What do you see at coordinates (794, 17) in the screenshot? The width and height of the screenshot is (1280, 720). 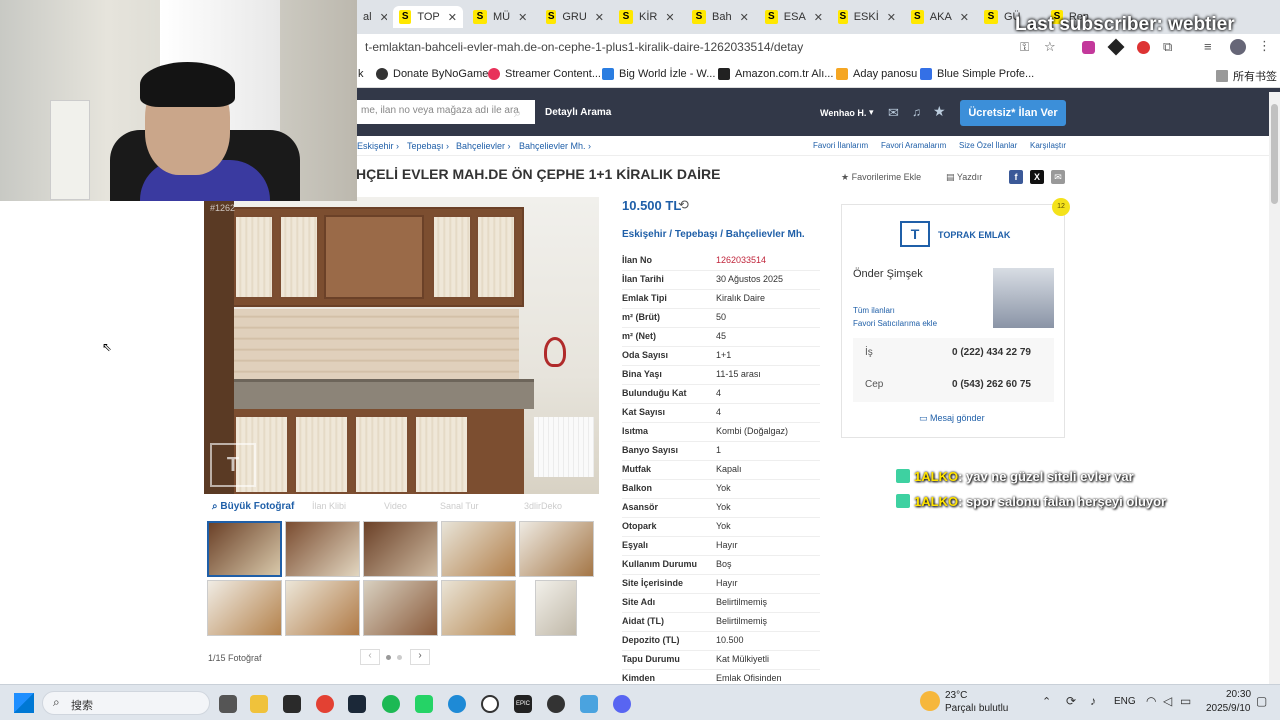 I see `browser-tab: S ESA ✕` at bounding box center [794, 17].